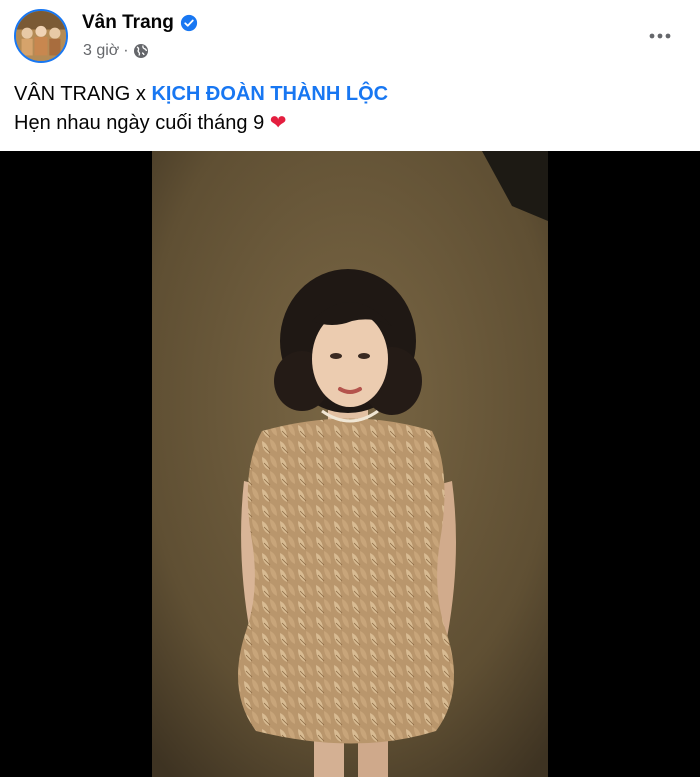 The image size is (700, 777). I want to click on author-name: Vân Trang, so click(128, 23).